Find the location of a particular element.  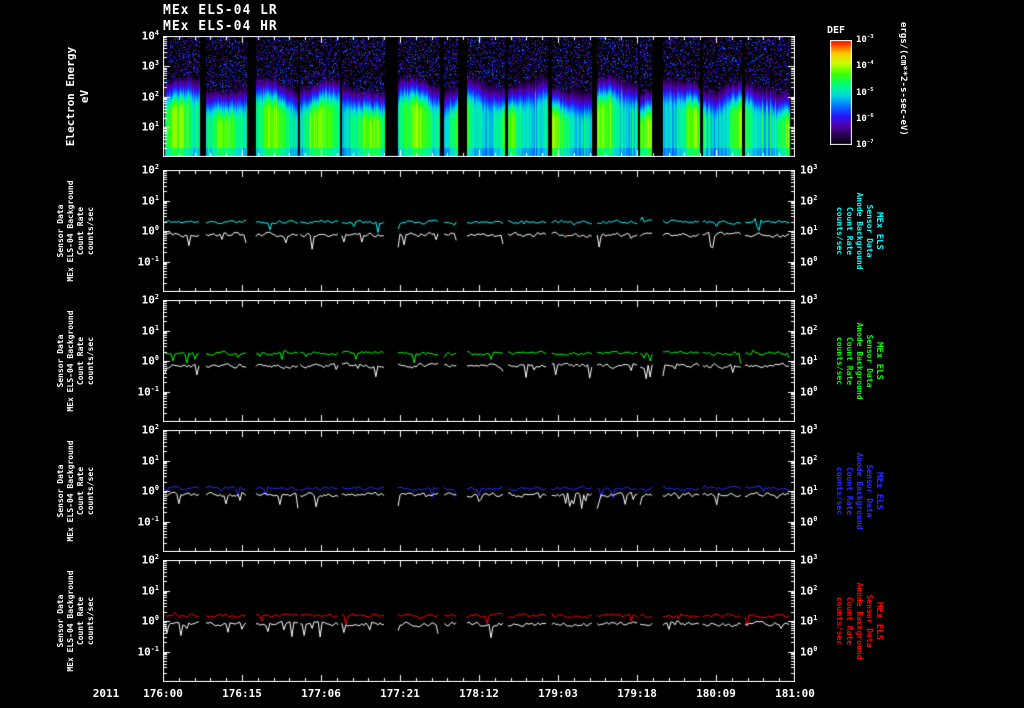

spec-y-tick-label: 104 is located at coordinates (150, 36).